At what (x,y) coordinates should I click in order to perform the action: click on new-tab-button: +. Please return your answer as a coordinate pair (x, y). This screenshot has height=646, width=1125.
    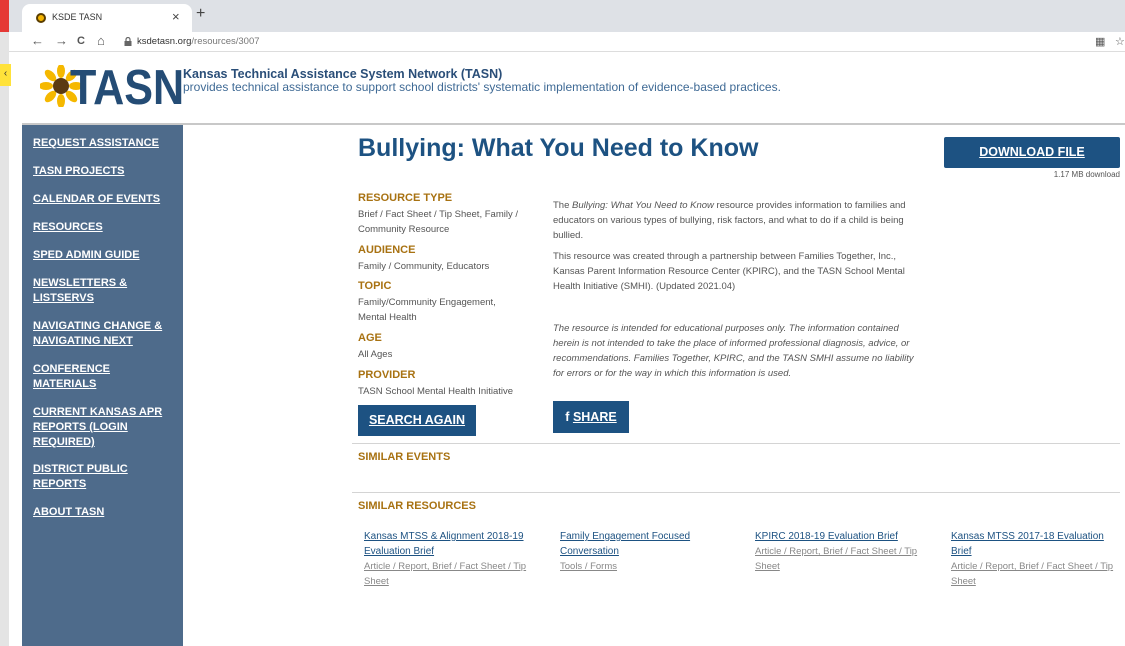
    Looking at the image, I should click on (200, 14).